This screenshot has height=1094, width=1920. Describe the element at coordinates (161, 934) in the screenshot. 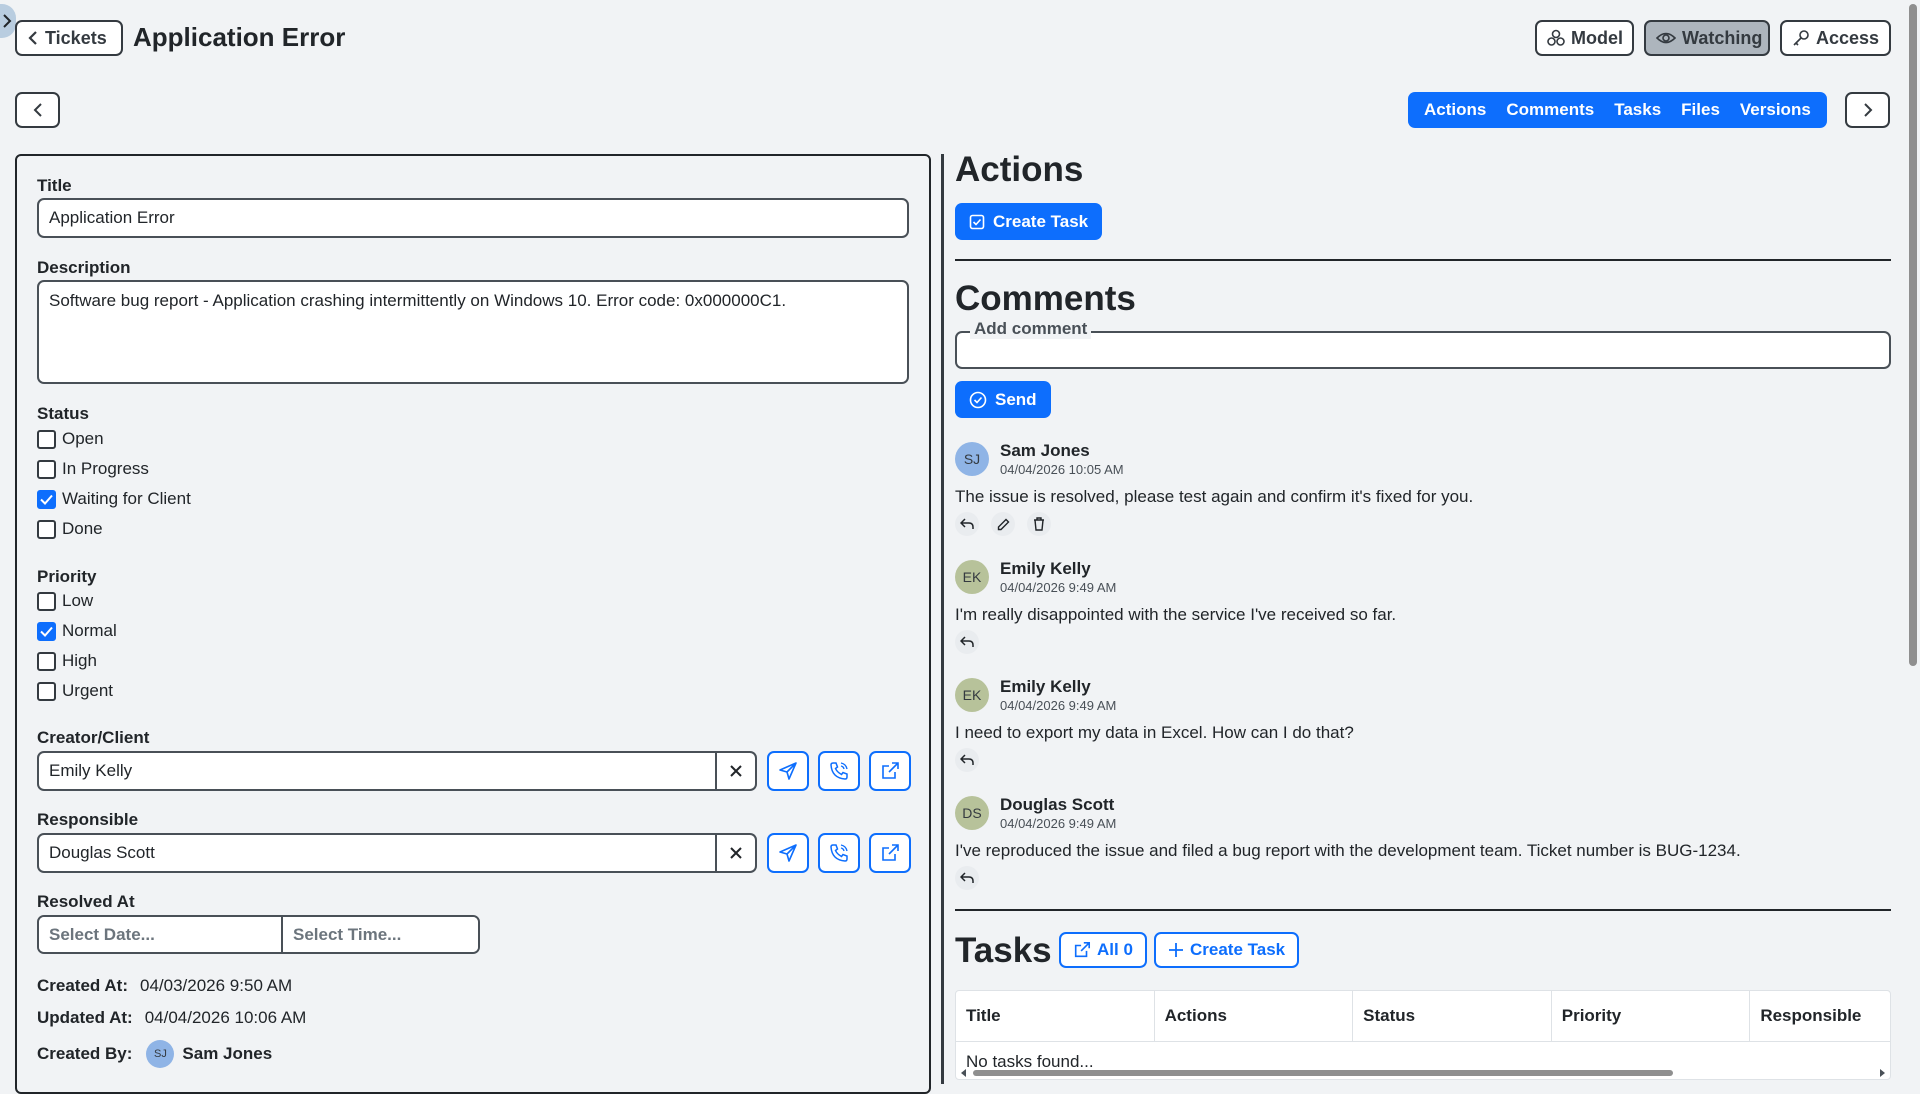

I see `resolved-date-input` at that location.